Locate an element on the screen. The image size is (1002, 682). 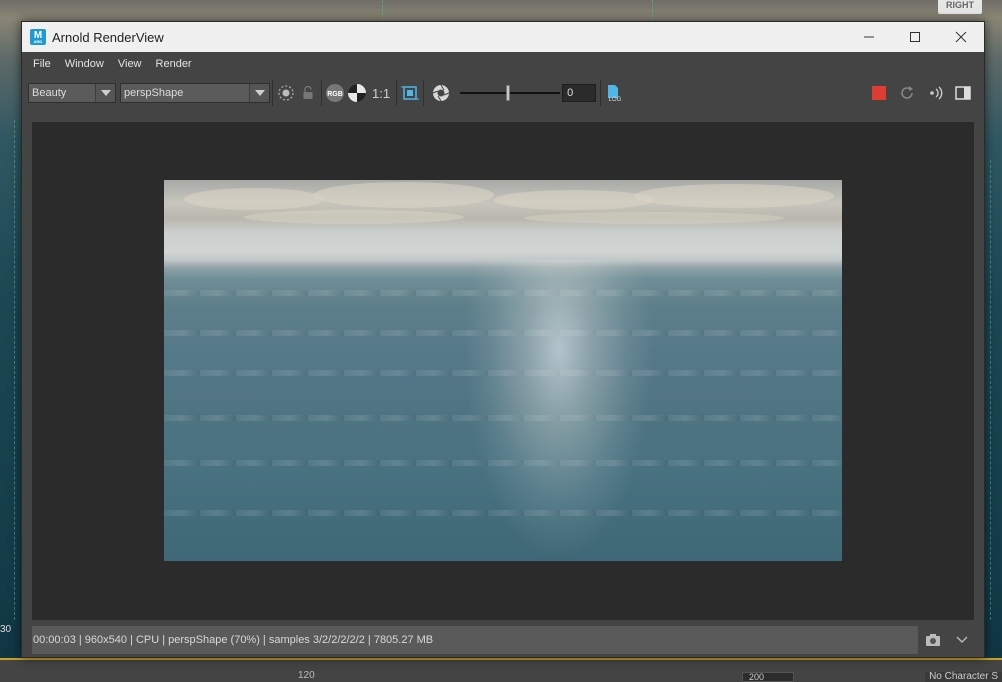
close-button is located at coordinates (961, 37).